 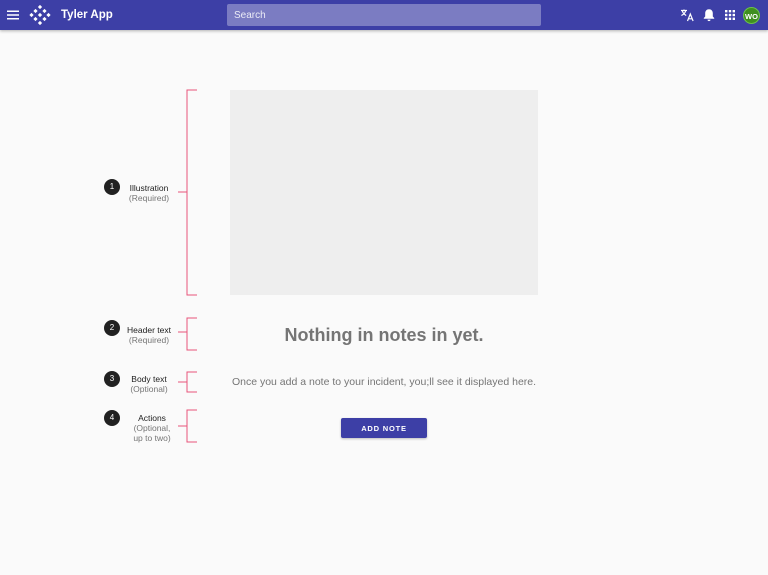 What do you see at coordinates (384, 335) in the screenshot?
I see `empty-state-header: Nothing in notes in yet.` at bounding box center [384, 335].